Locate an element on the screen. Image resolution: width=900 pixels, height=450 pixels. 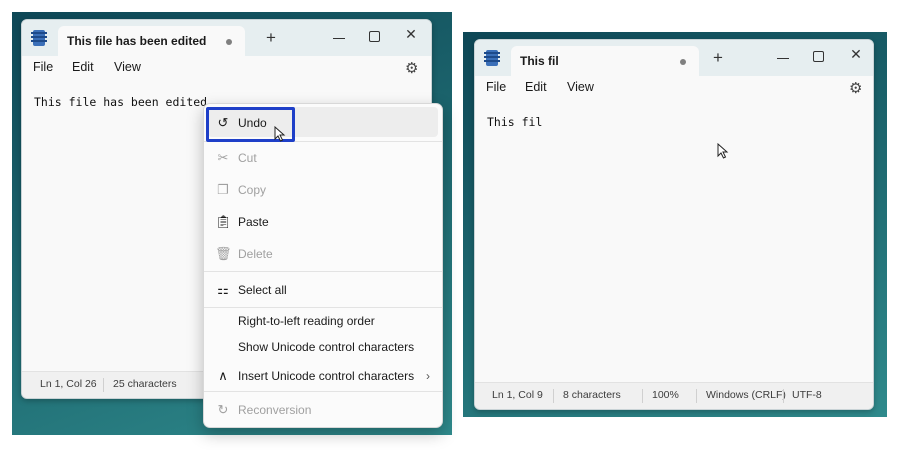
rtl-label: Right-to-left reading order is located at coordinates (306, 321).